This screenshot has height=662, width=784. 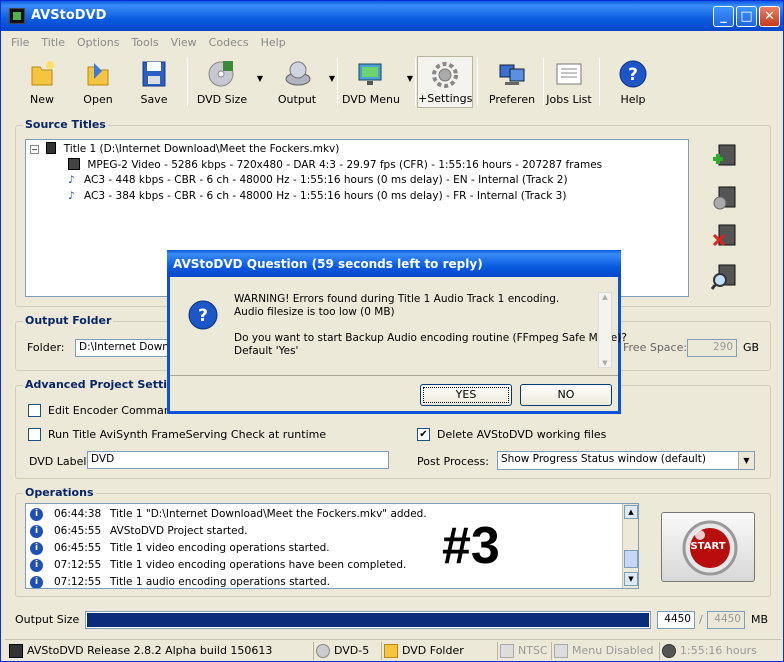 I want to click on hard-drive-icon, so click(x=298, y=73).